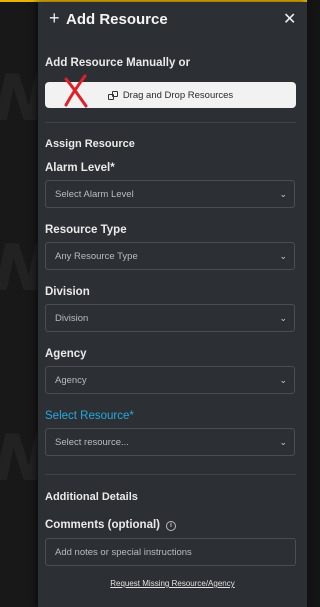 Image resolution: width=320 pixels, height=607 pixels. I want to click on resource-type-label: Resource Type, so click(86, 230).